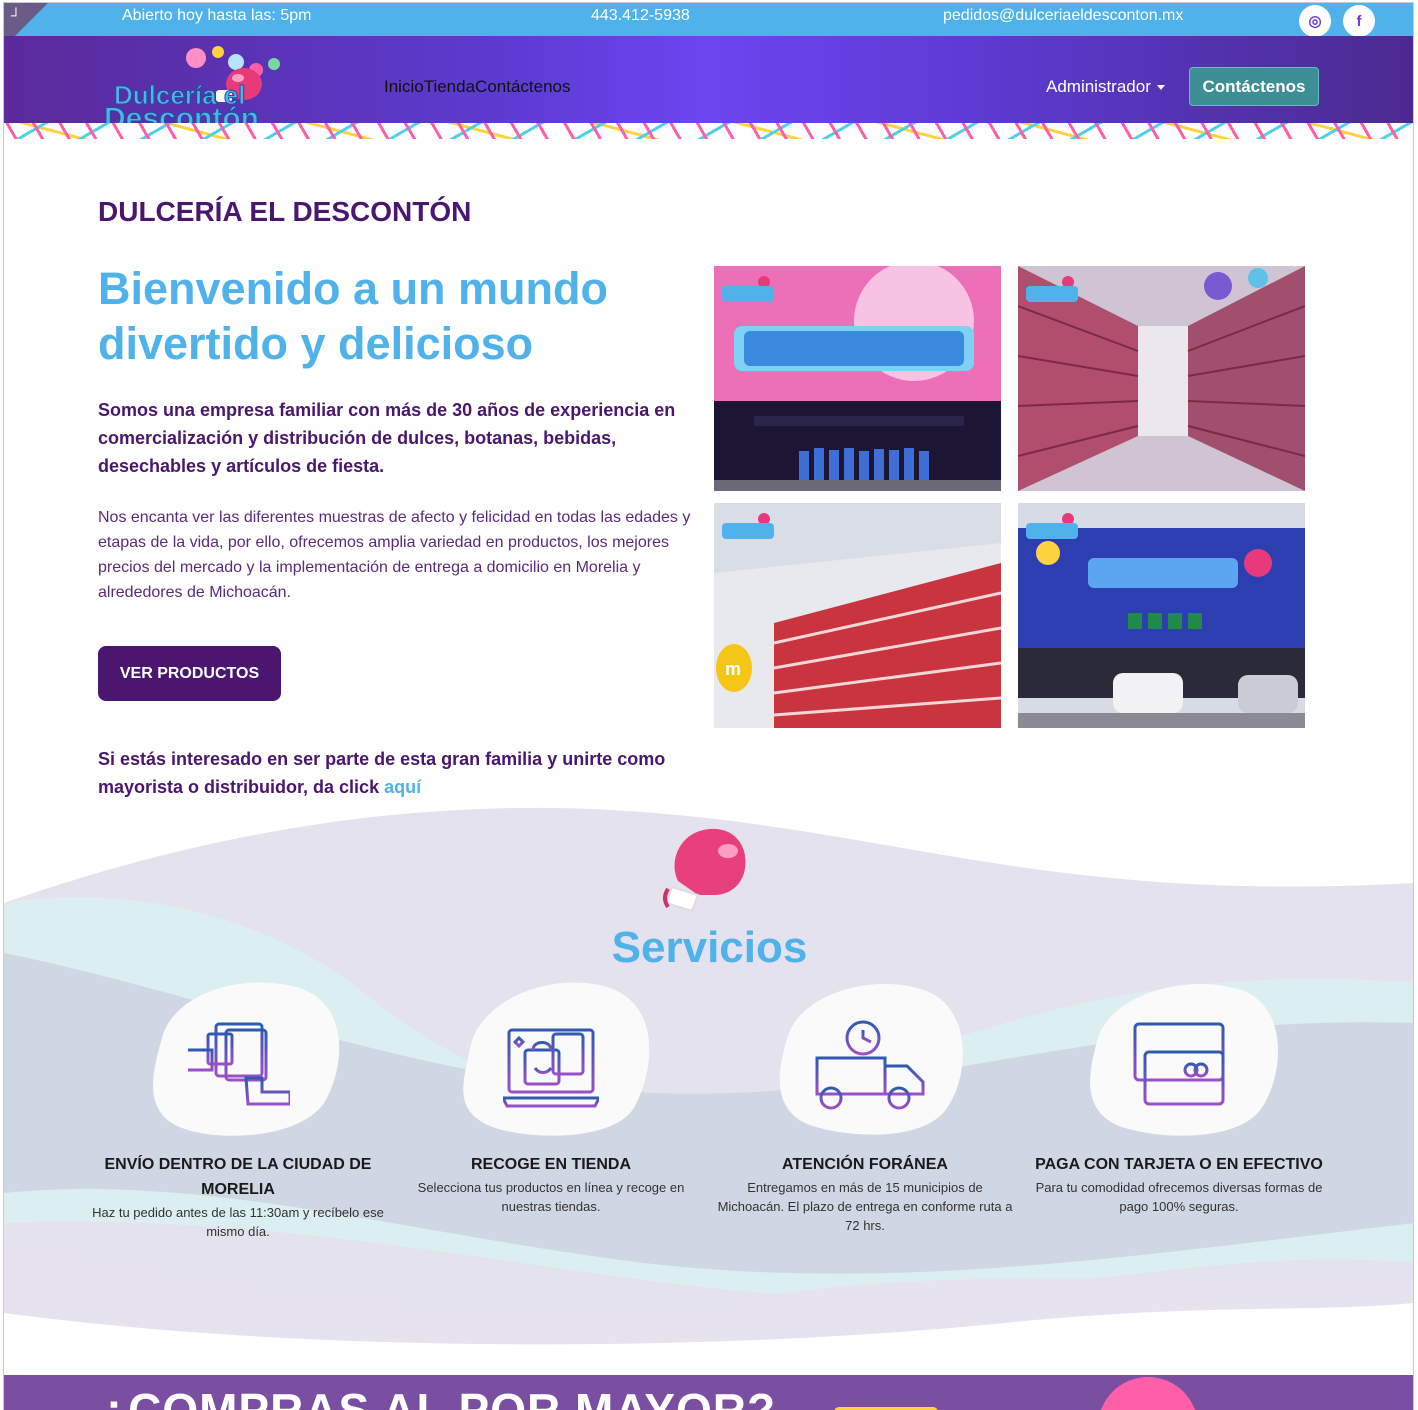 This screenshot has width=1418, height=1410. I want to click on credit-card-icon, so click(1179, 1064).